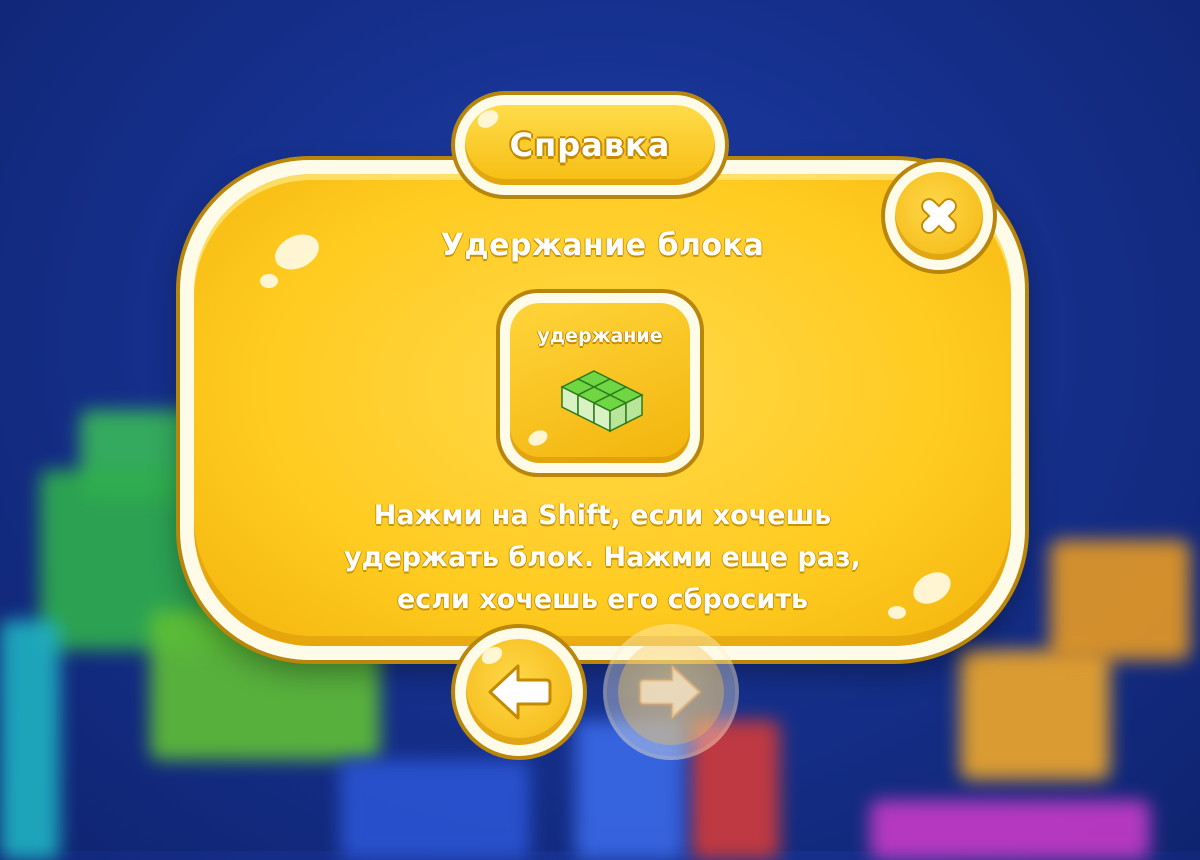 Image resolution: width=1200 pixels, height=860 pixels. I want to click on description-line: если хочешь его сбросить, so click(602, 599).